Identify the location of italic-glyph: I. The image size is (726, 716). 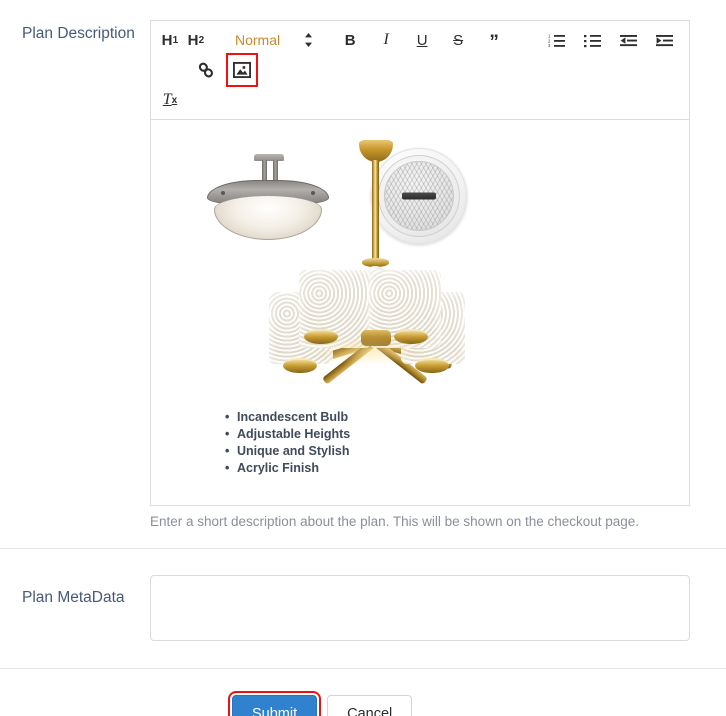
(386, 39).